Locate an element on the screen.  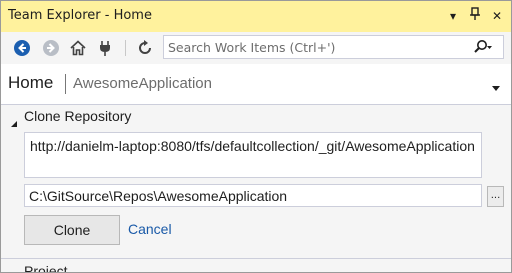
clone-repository-section-header: Clone Repository is located at coordinates (256, 117).